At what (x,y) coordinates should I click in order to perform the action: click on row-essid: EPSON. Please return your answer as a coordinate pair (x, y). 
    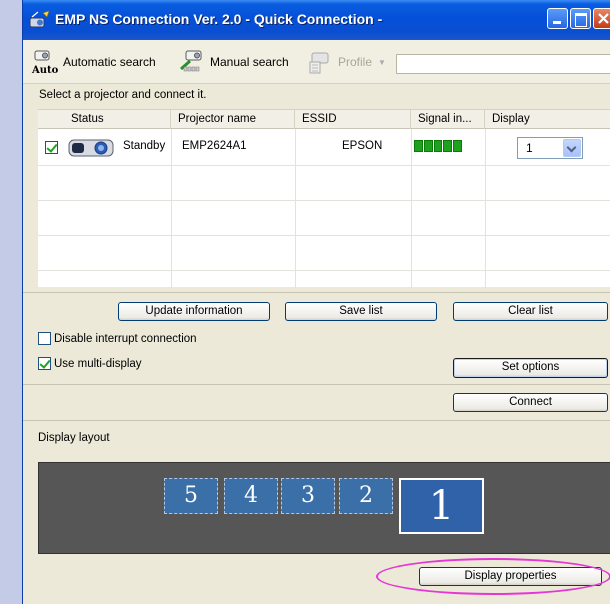
    Looking at the image, I should click on (362, 146).